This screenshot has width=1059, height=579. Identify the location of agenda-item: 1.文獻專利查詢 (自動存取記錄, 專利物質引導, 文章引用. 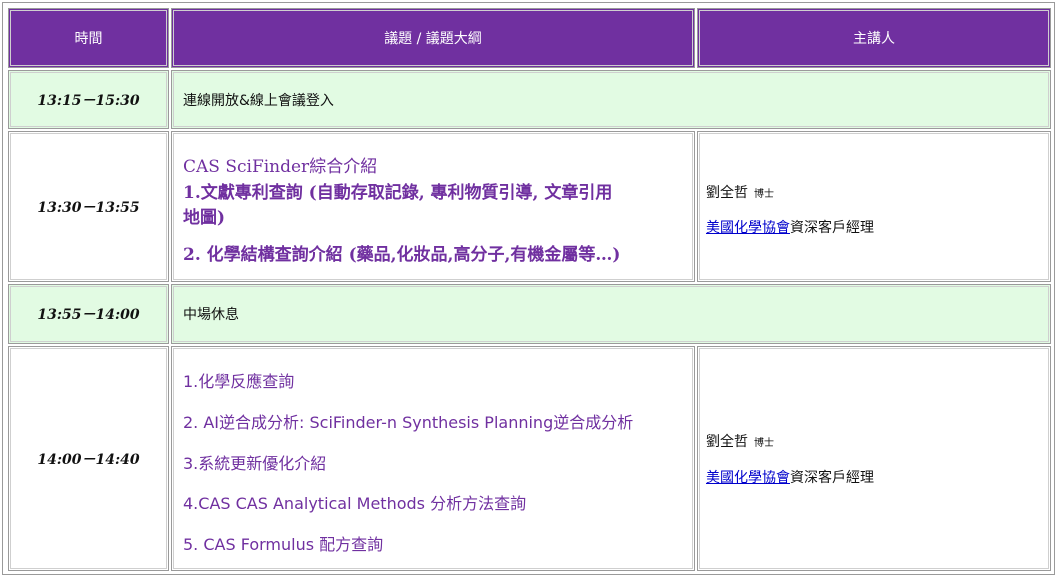
(398, 193).